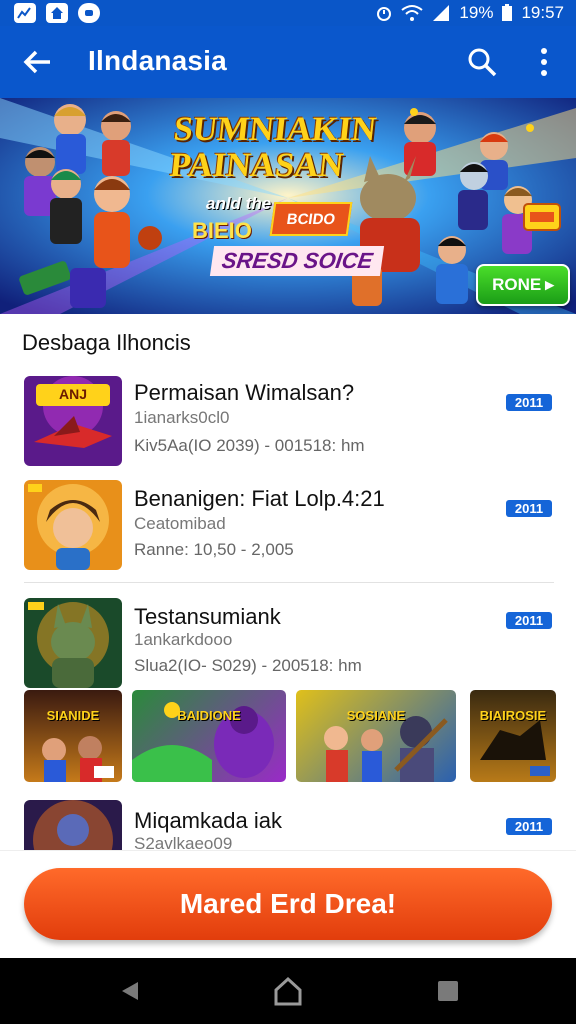 This screenshot has height=1024, width=576. Describe the element at coordinates (89, 13) in the screenshot. I see `chat-icon` at that location.